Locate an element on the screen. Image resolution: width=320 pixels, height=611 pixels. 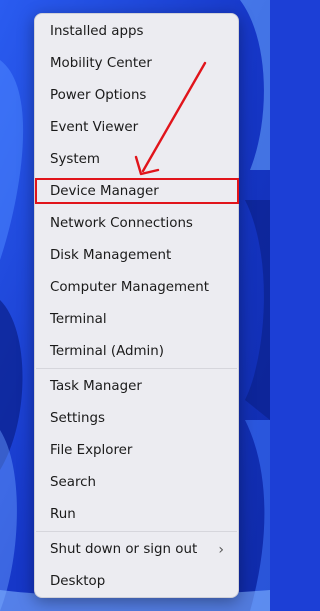
menu-item-event-viewer: Event Viewer is located at coordinates (136, 128).